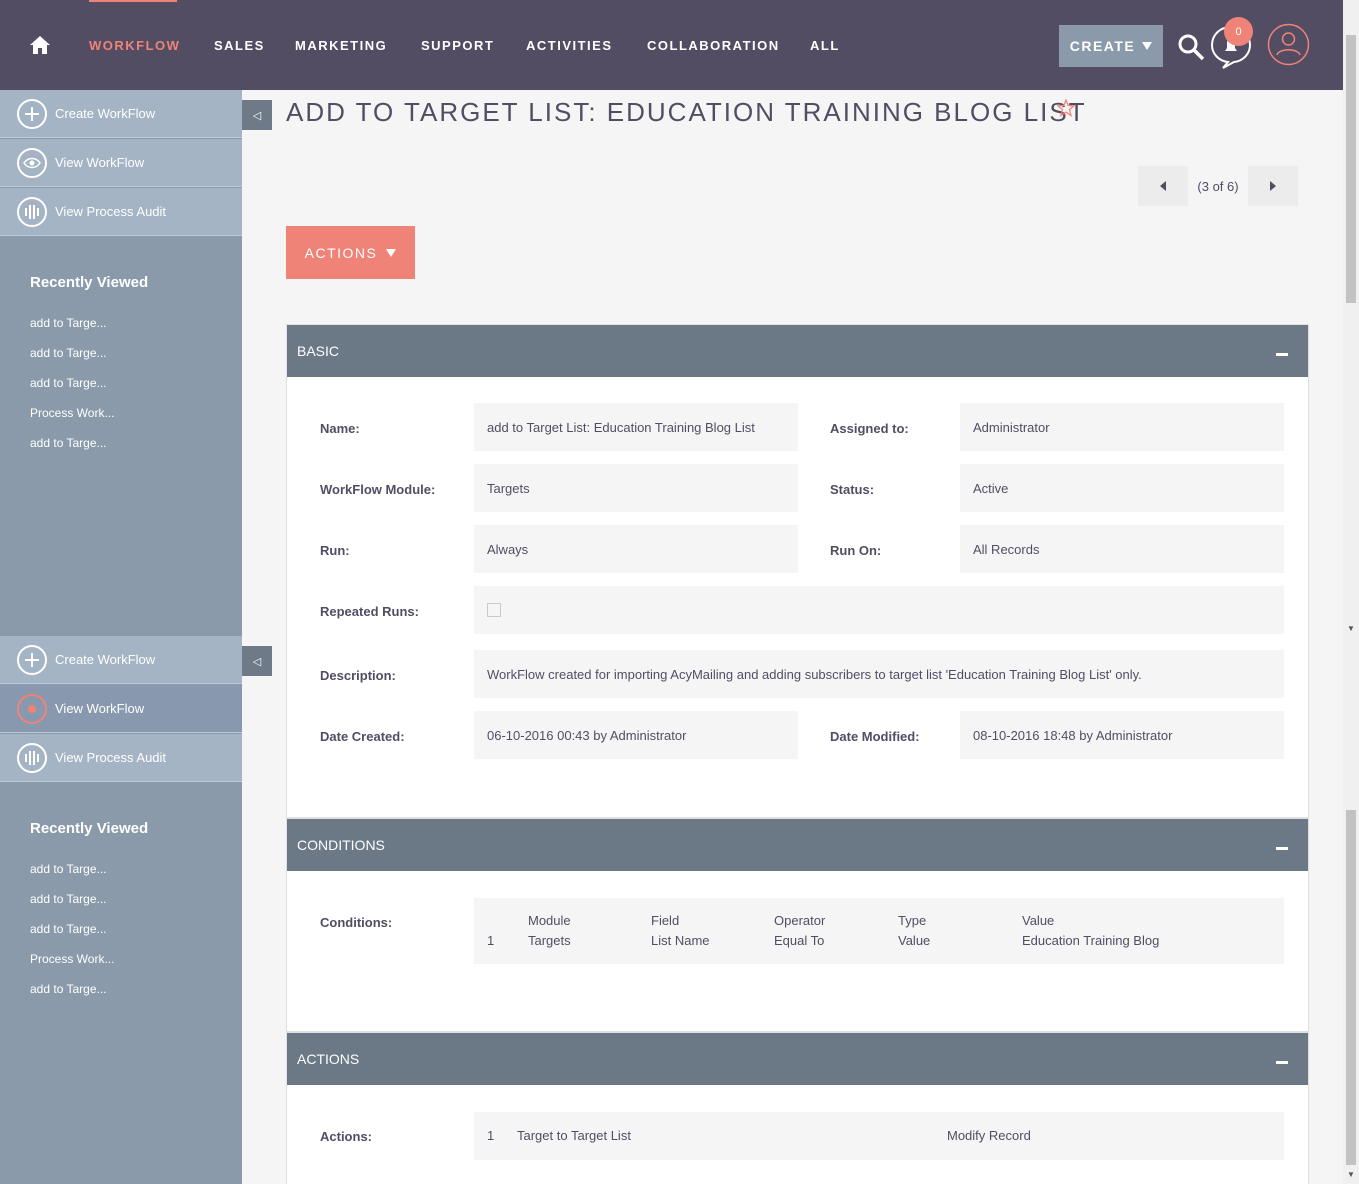 This screenshot has height=1184, width=1359. What do you see at coordinates (494, 610) in the screenshot?
I see `repeated-runs-checkbox` at bounding box center [494, 610].